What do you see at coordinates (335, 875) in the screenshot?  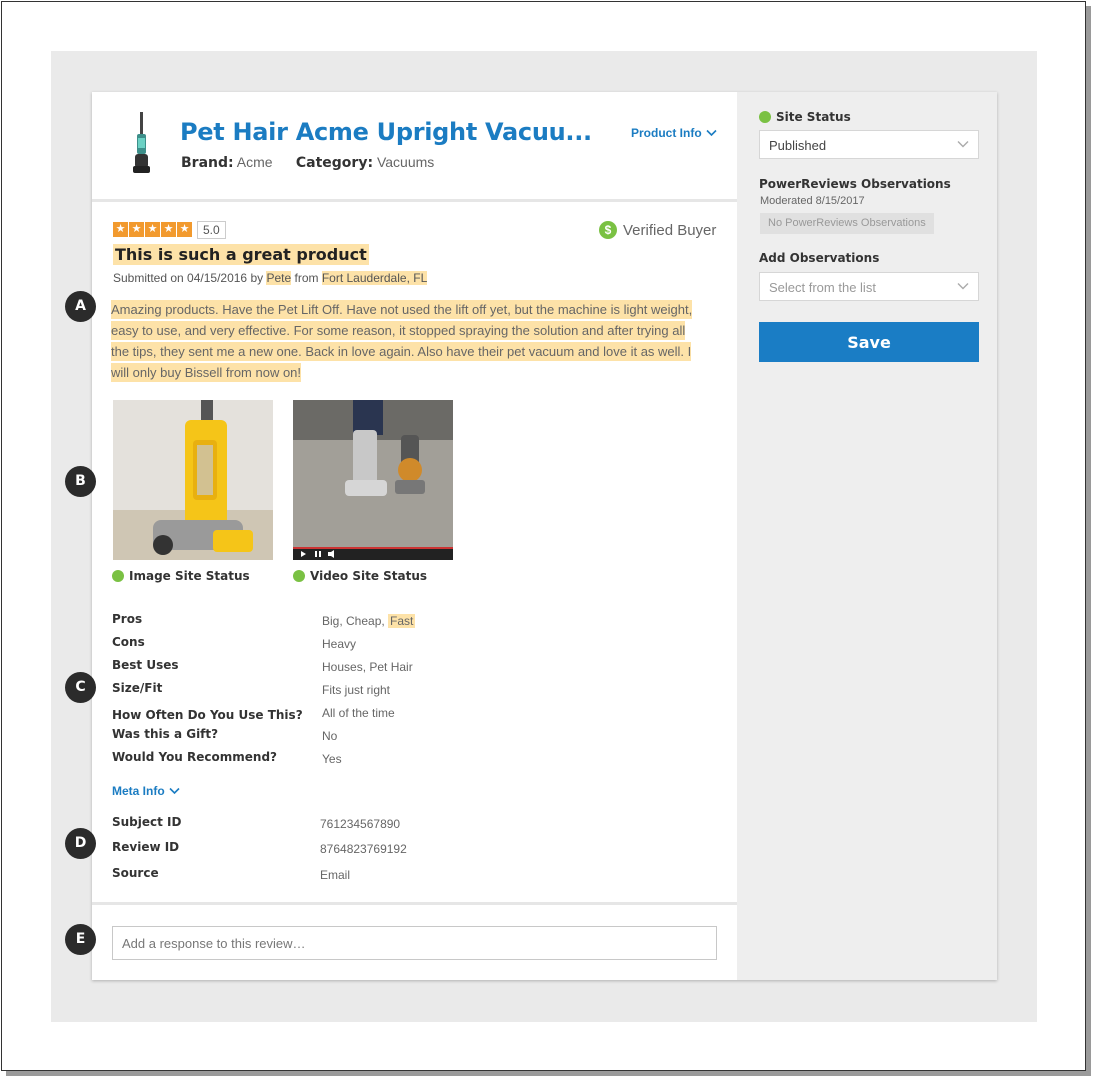 I see `meta-value: Email` at bounding box center [335, 875].